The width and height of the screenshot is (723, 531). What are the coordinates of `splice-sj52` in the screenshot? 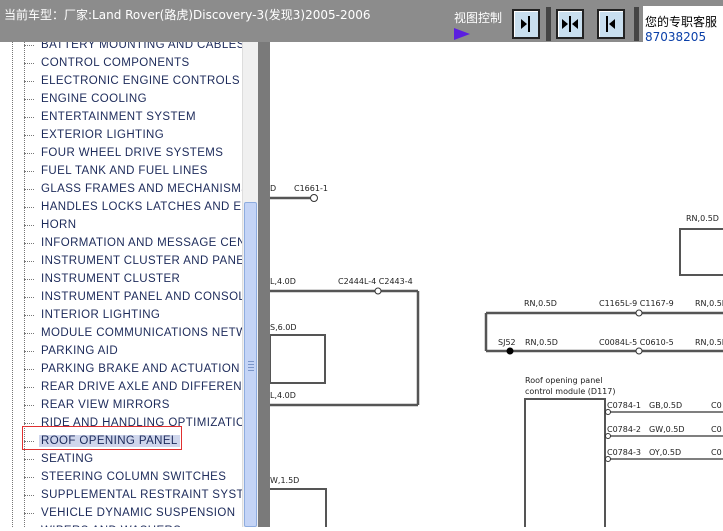 It's located at (510, 351).